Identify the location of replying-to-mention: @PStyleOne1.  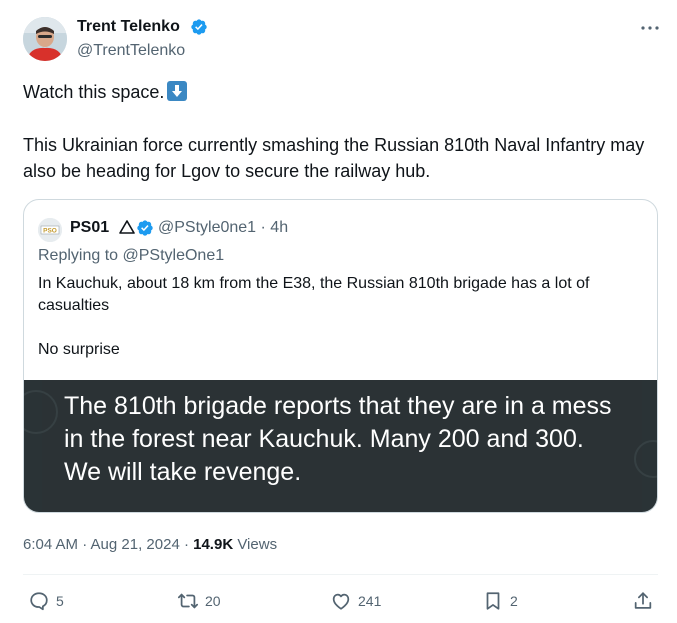
(174, 255).